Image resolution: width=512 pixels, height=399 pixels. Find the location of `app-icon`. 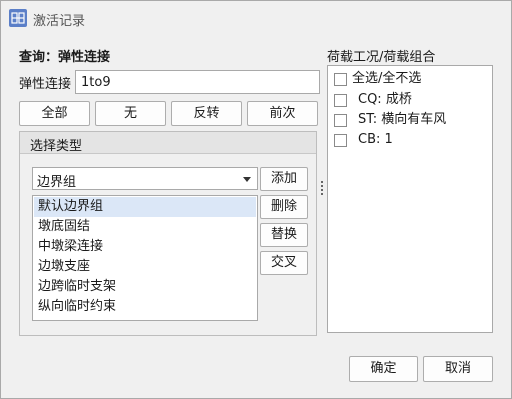

app-icon is located at coordinates (18, 18).